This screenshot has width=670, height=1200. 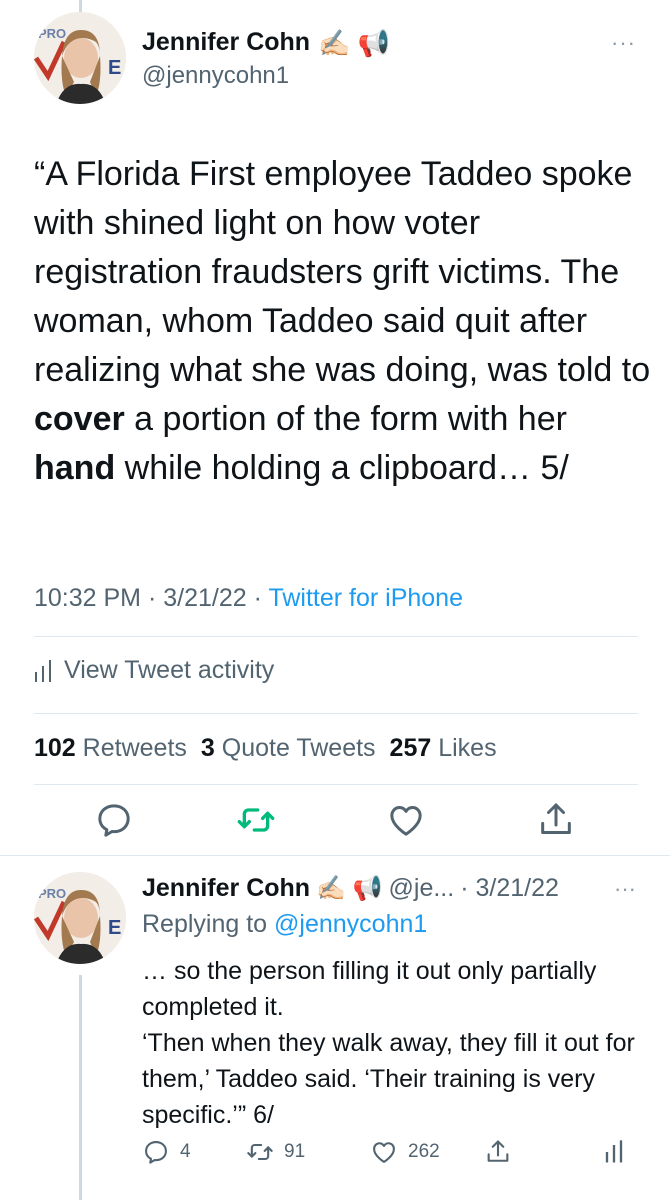 What do you see at coordinates (75, 468) in the screenshot?
I see `tweet-text-bold-hand: hand` at bounding box center [75, 468].